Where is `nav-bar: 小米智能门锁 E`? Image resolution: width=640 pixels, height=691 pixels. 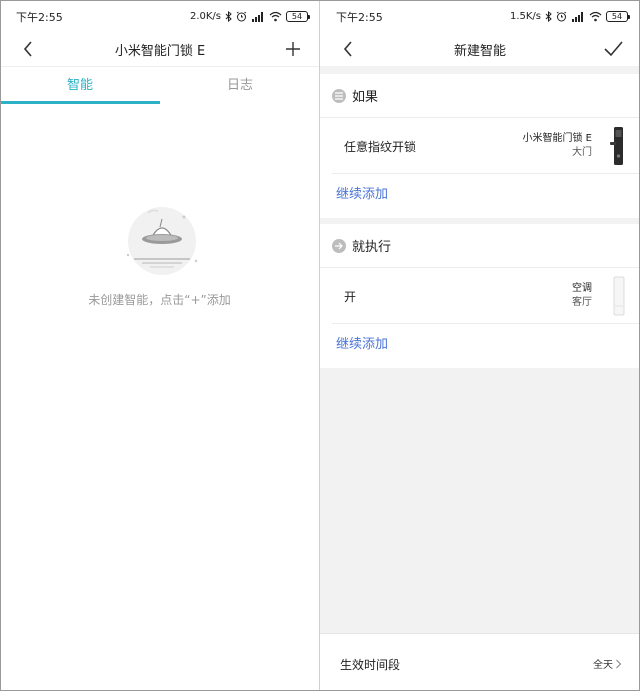 nav-bar: 小米智能门锁 E is located at coordinates (159, 48).